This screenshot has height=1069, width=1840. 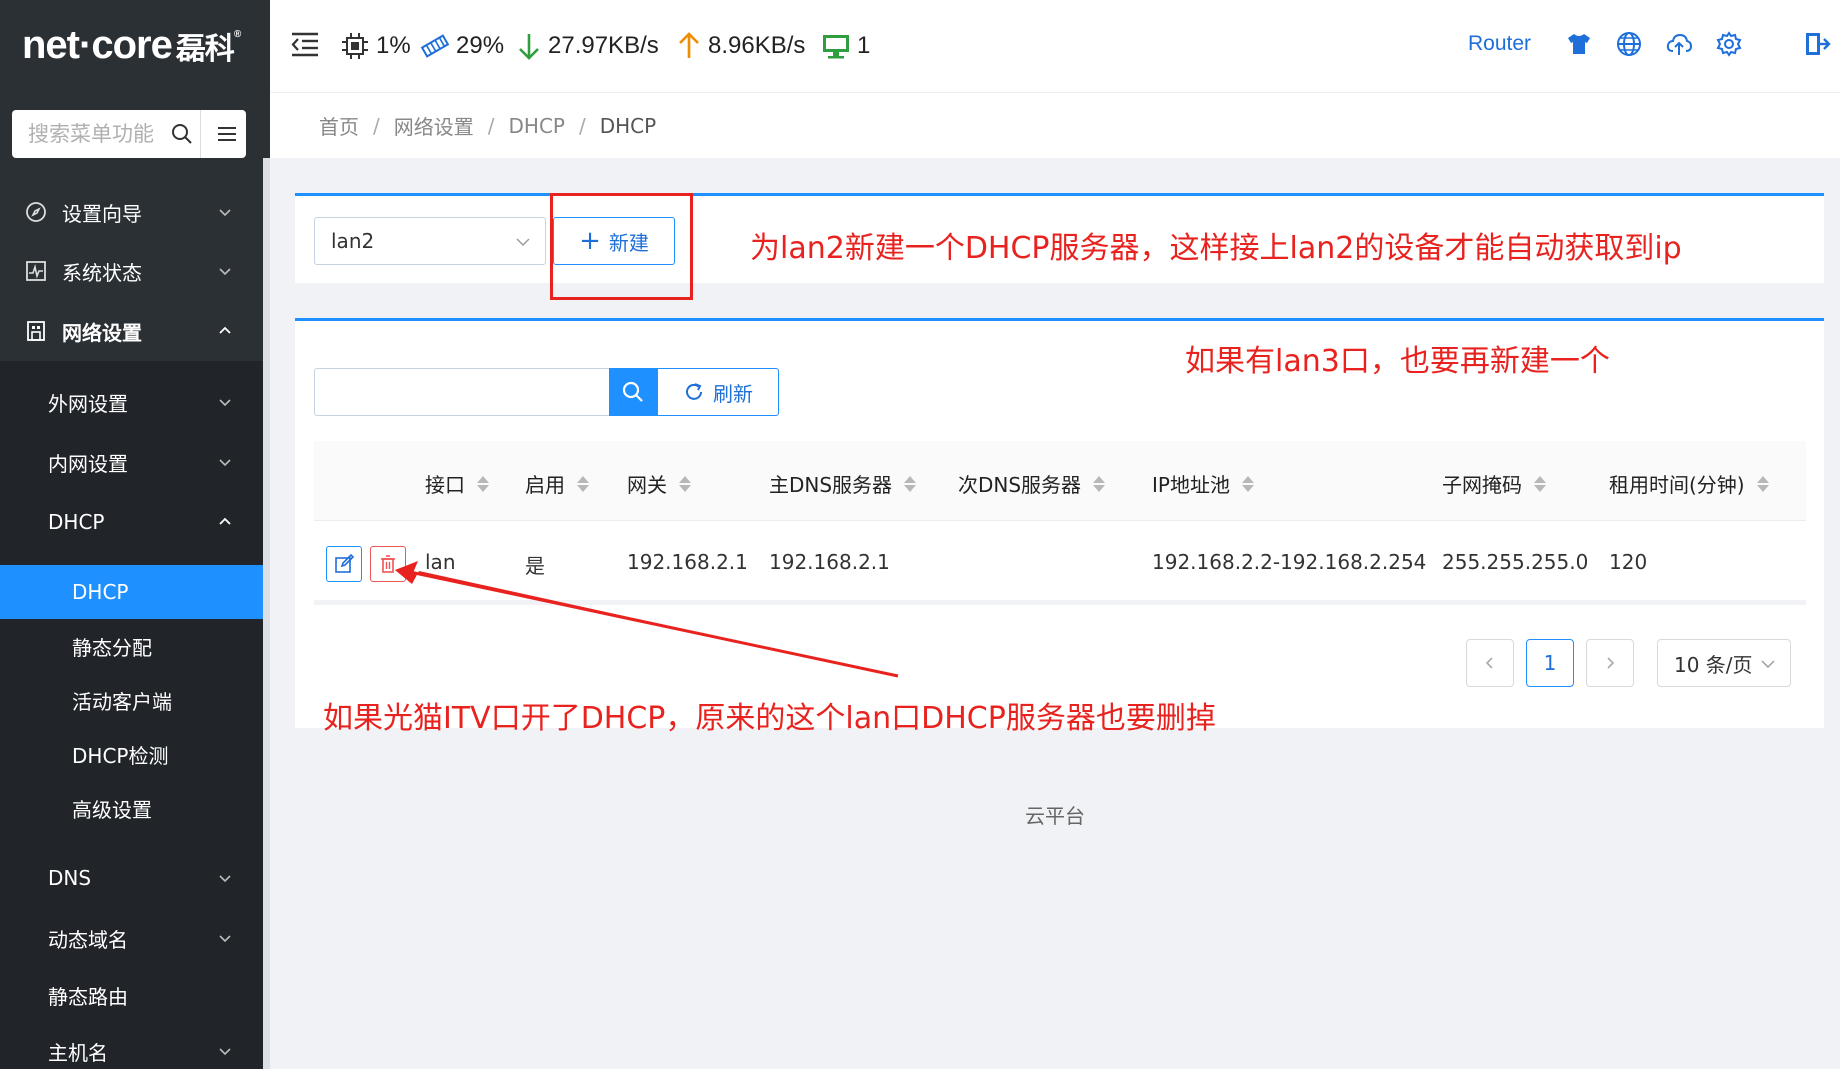 What do you see at coordinates (864, 45) in the screenshot?
I see `devices-value: 1` at bounding box center [864, 45].